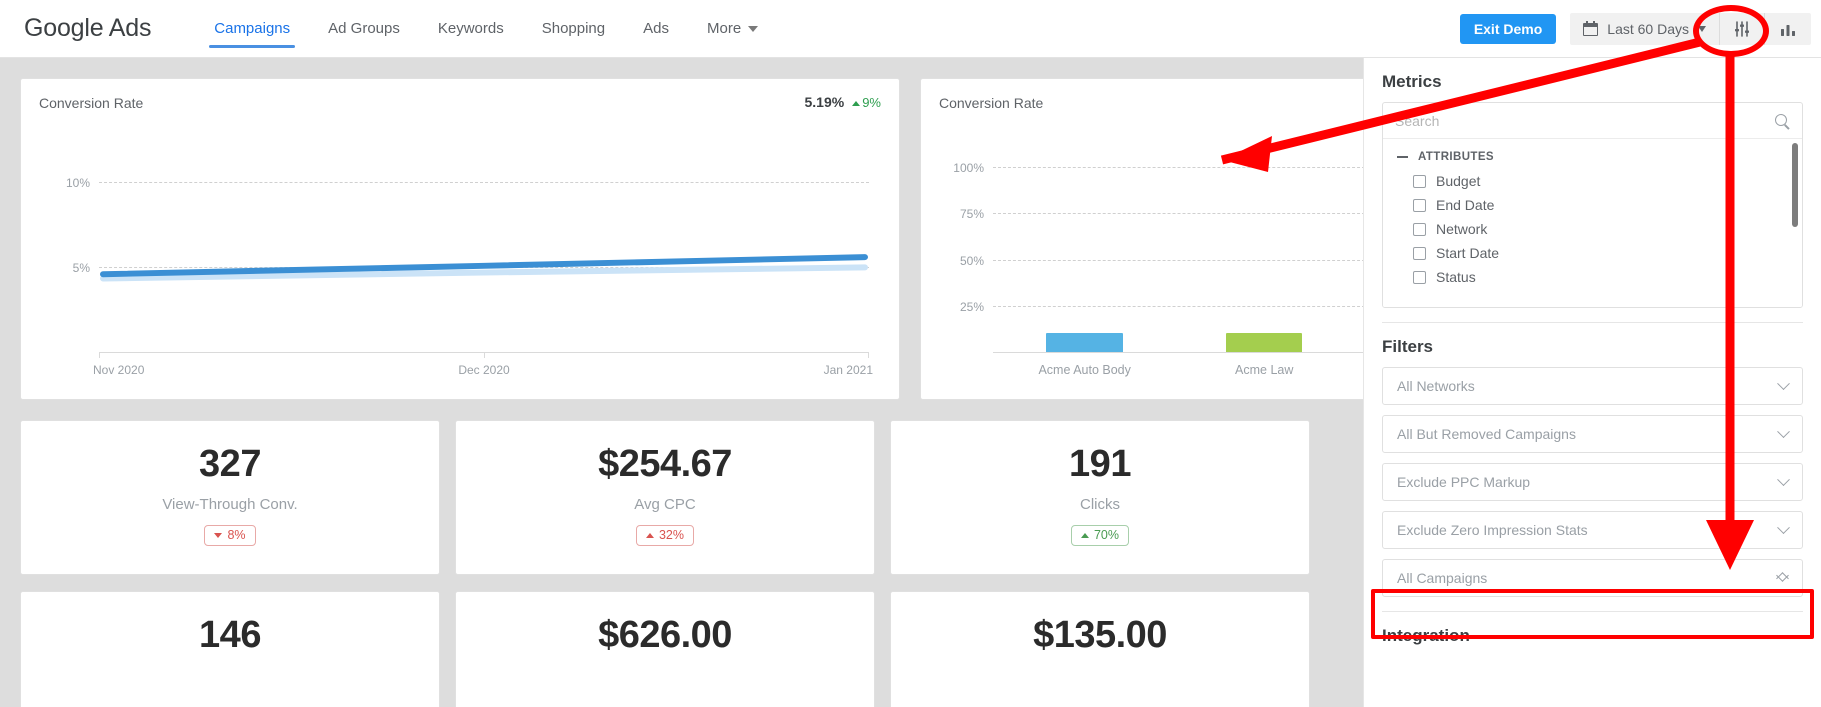  I want to click on status-badge: 8%, so click(230, 535).